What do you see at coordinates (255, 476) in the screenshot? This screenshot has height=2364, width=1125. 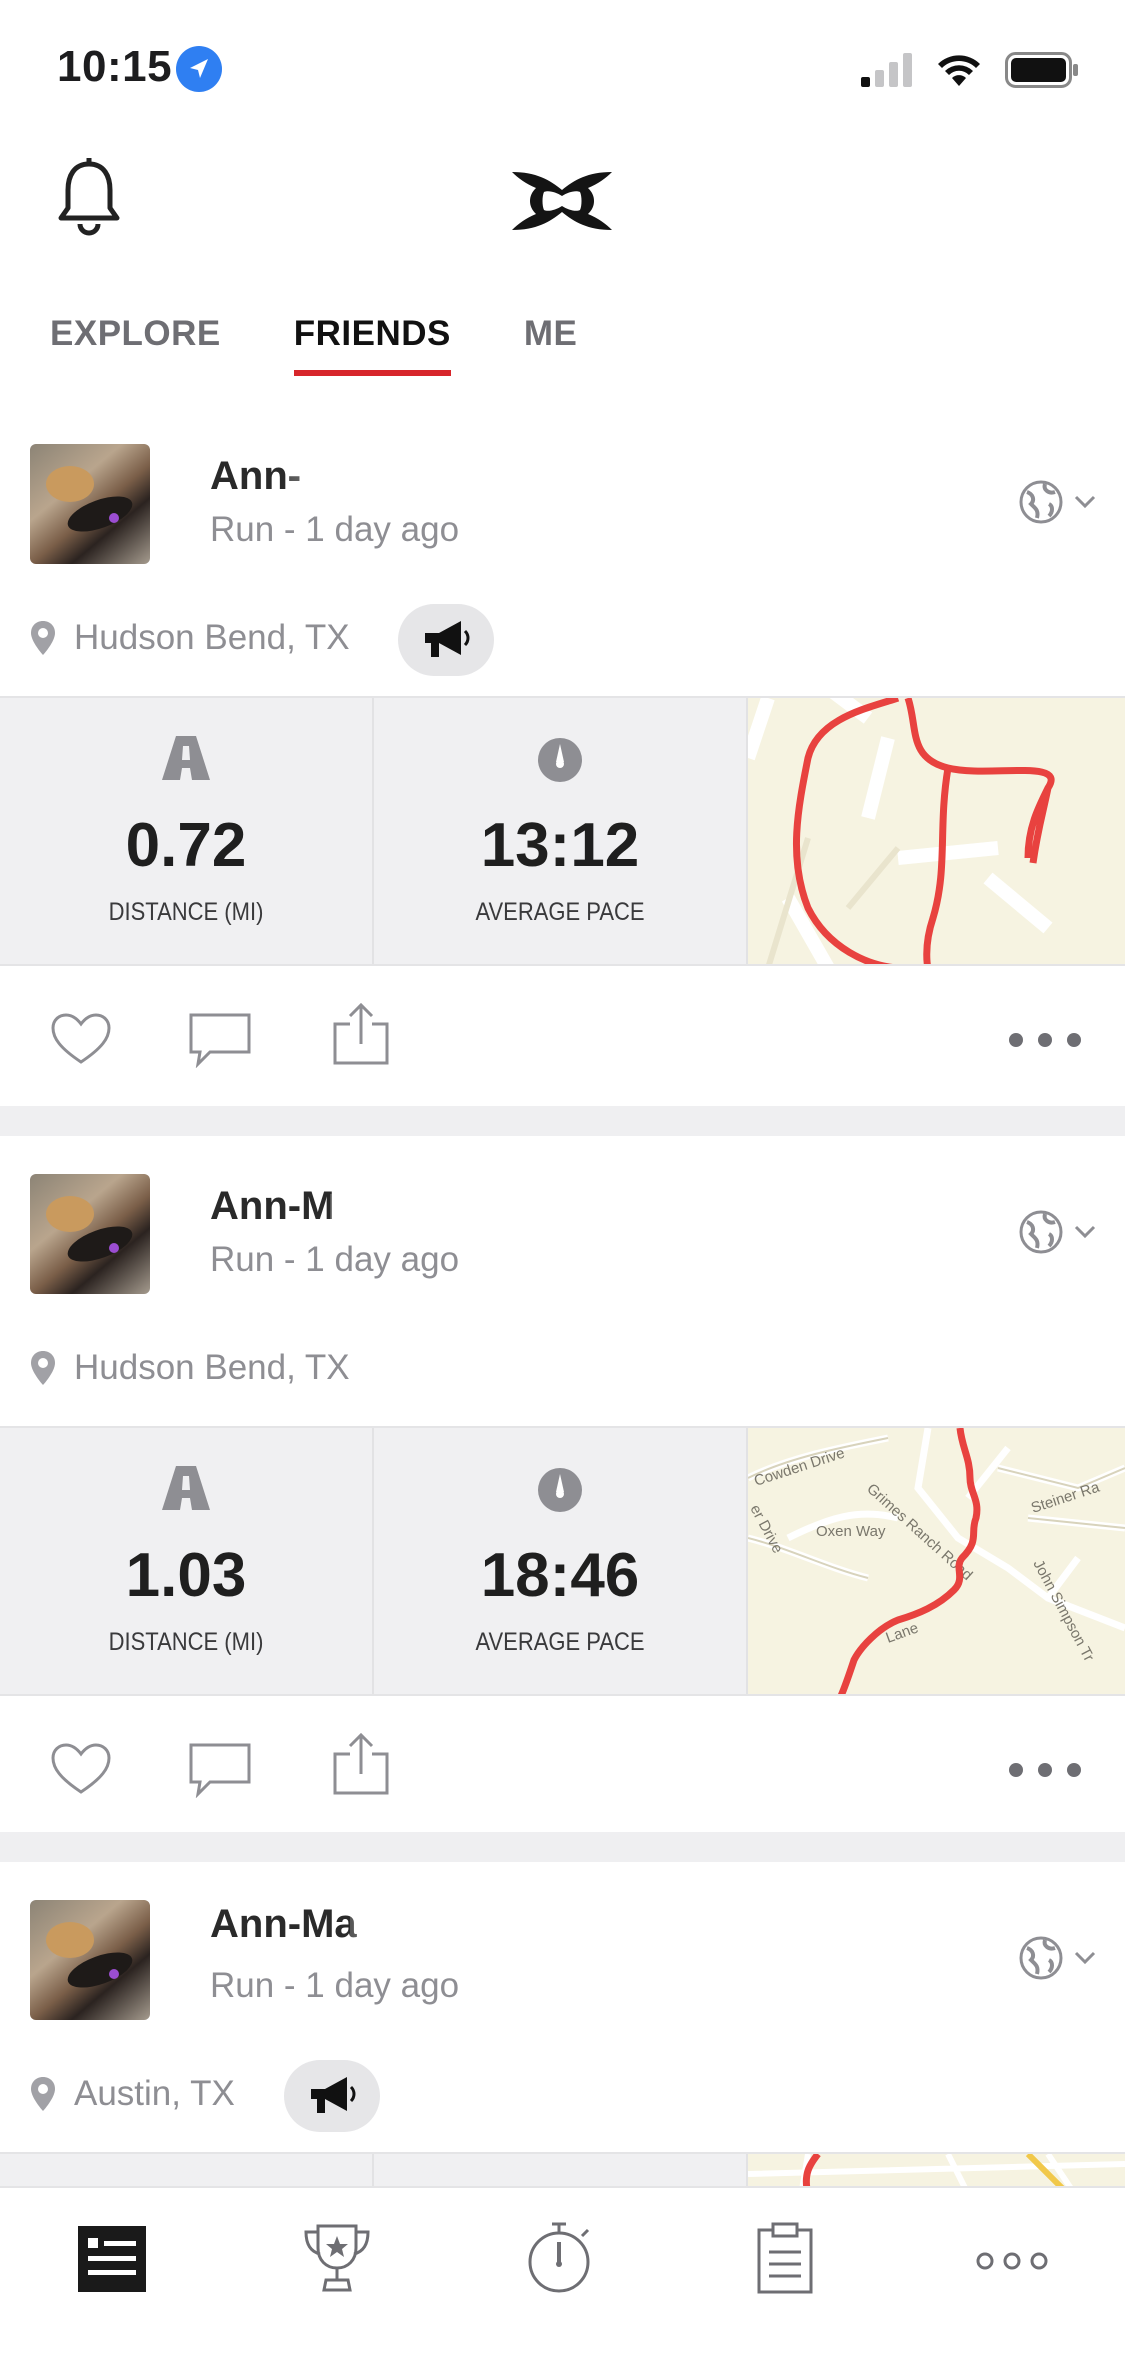 I see `athlete-name: Ann-` at bounding box center [255, 476].